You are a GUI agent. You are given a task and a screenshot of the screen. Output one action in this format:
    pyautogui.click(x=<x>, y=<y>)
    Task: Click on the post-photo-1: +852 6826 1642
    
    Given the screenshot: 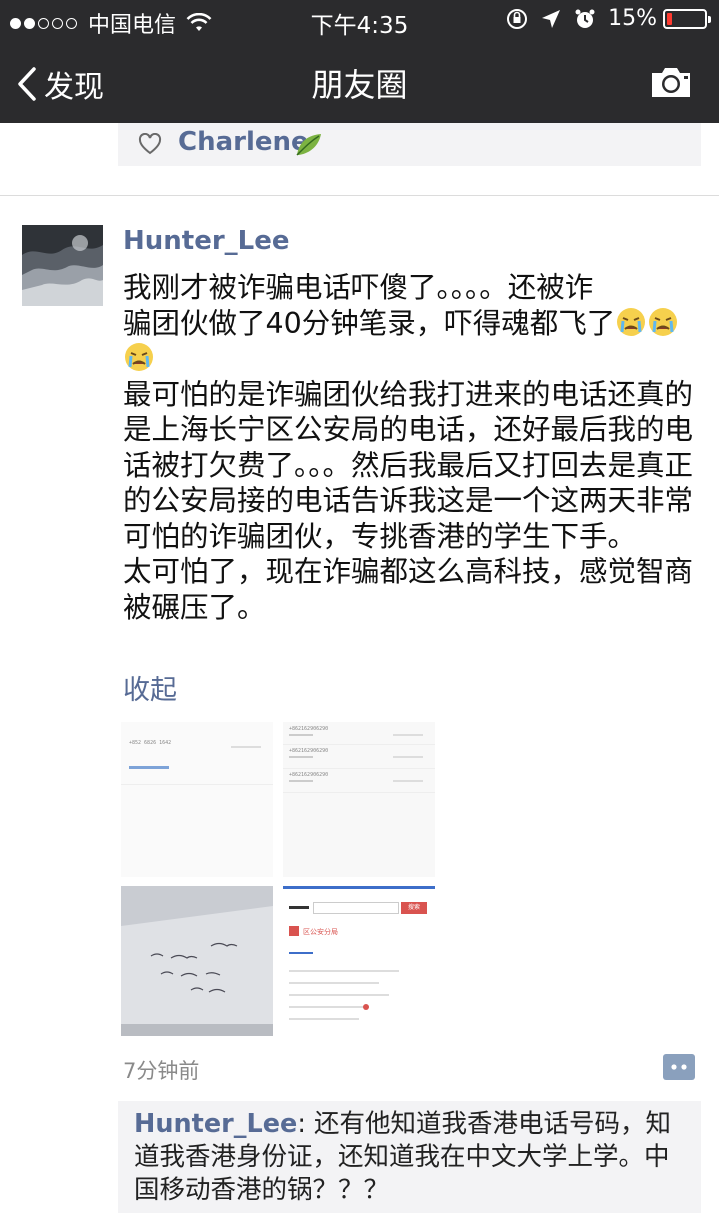 What is the action you would take?
    pyautogui.click(x=197, y=799)
    